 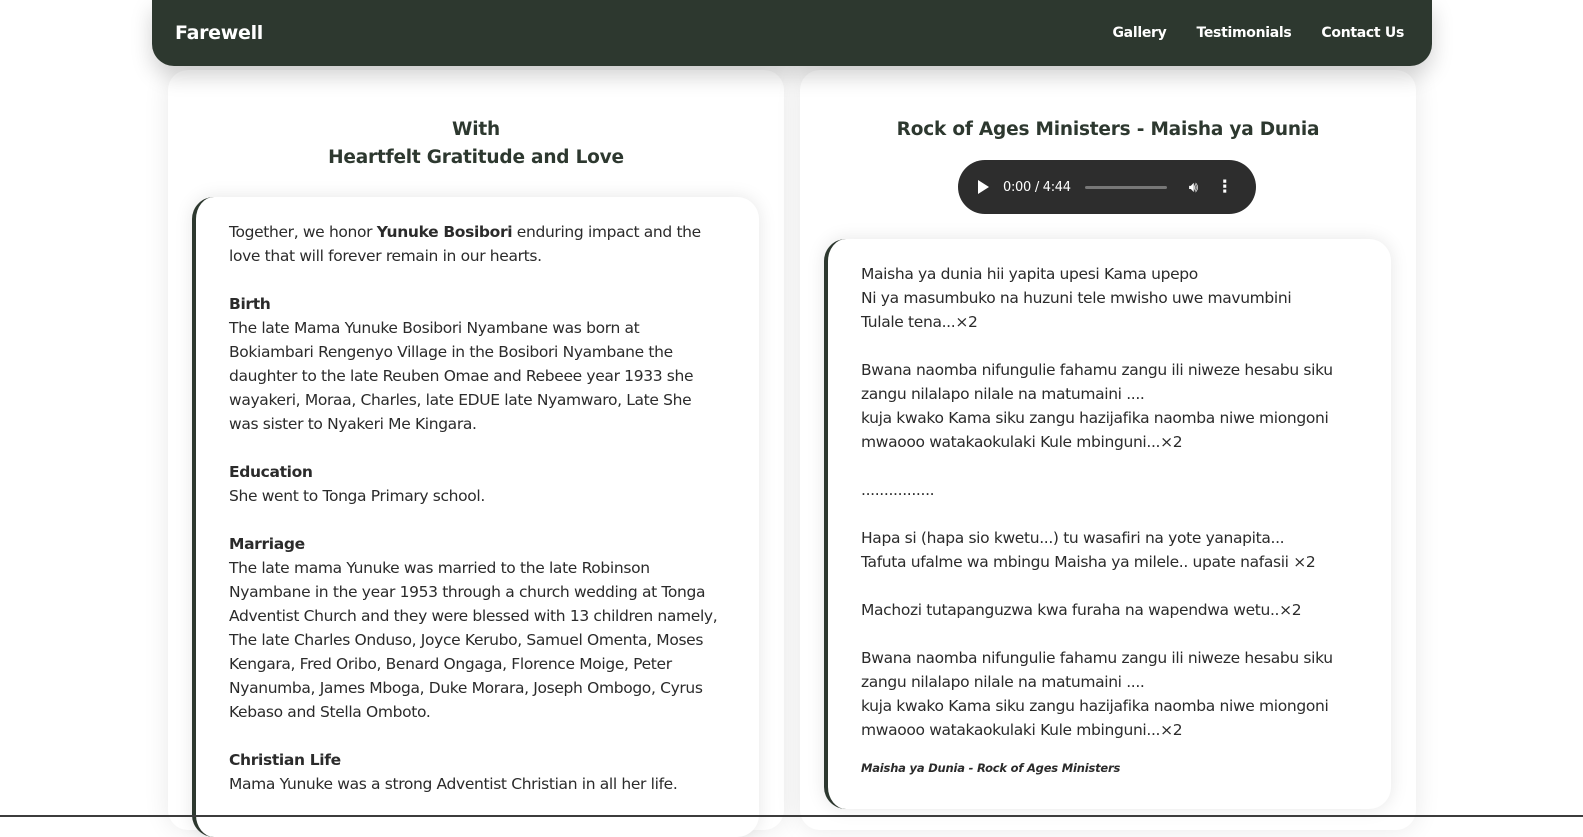 What do you see at coordinates (357, 496) in the screenshot?
I see `section-text-education: She went to Tonga Primary school.` at bounding box center [357, 496].